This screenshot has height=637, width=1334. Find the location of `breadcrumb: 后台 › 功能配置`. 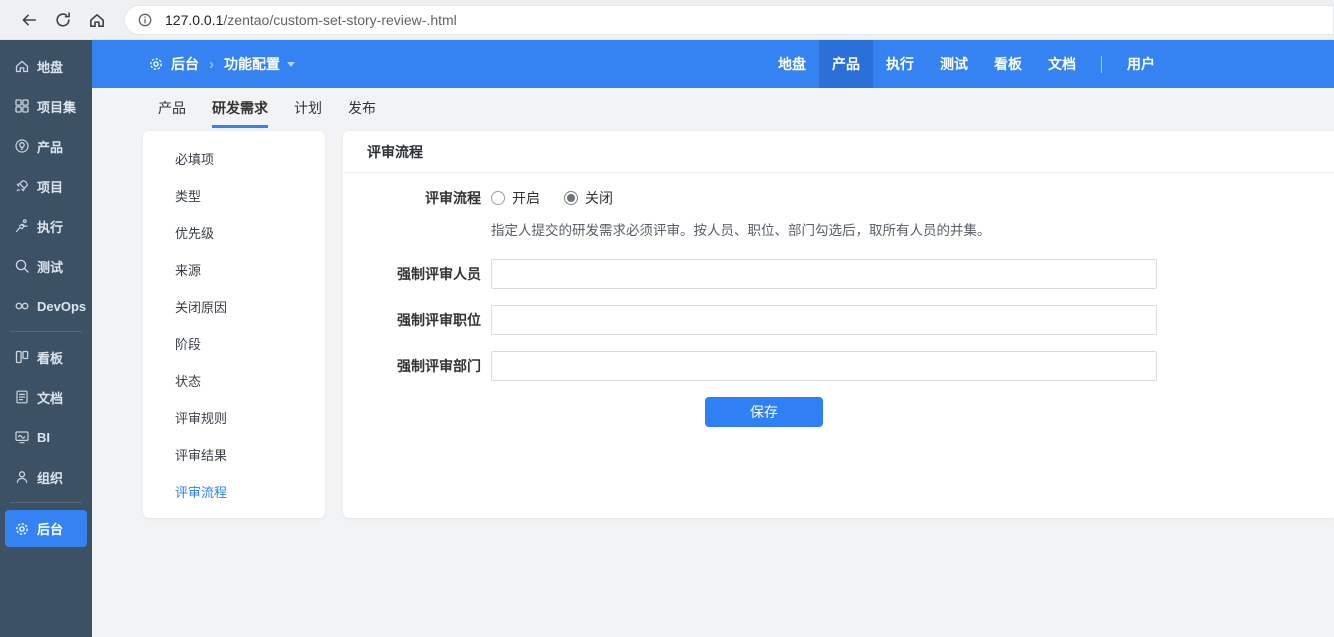

breadcrumb: 后台 › 功能配置 is located at coordinates (193, 64).